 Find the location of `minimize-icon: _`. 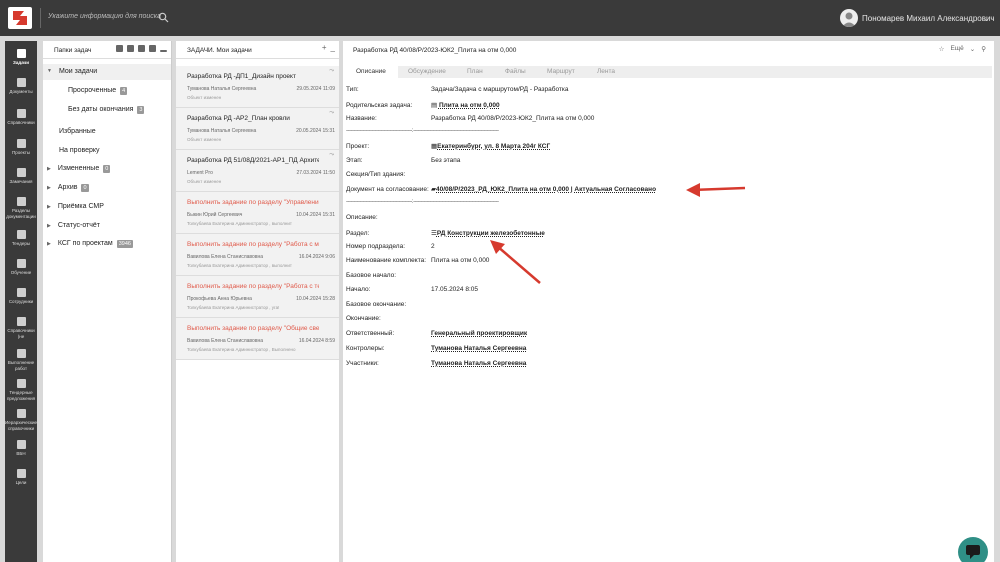

minimize-icon: _ is located at coordinates (333, 47).